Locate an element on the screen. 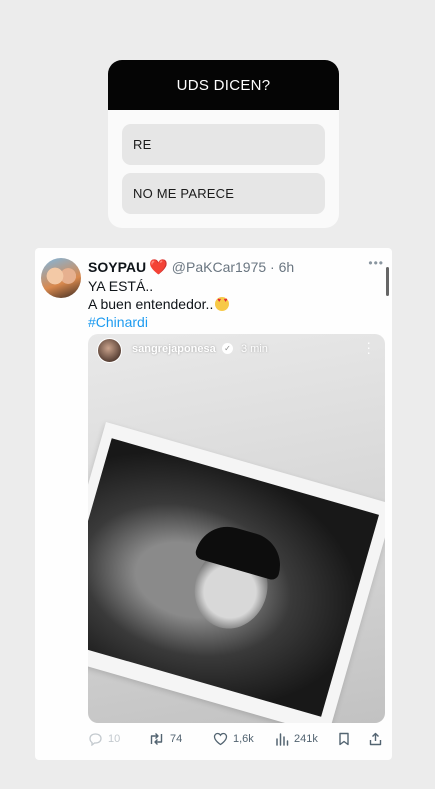  reply-icon is located at coordinates (95, 739).